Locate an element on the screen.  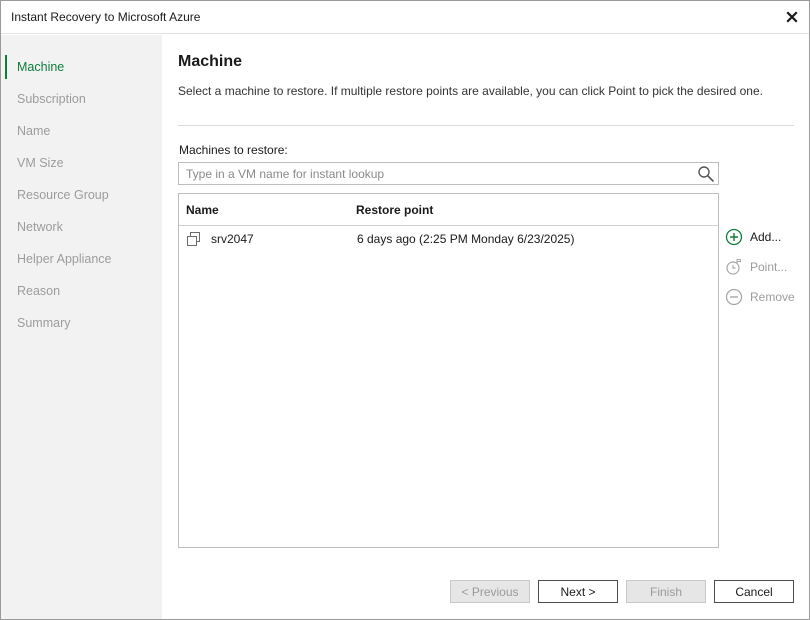
machines-list-label: Machines to restore: is located at coordinates (233, 150).